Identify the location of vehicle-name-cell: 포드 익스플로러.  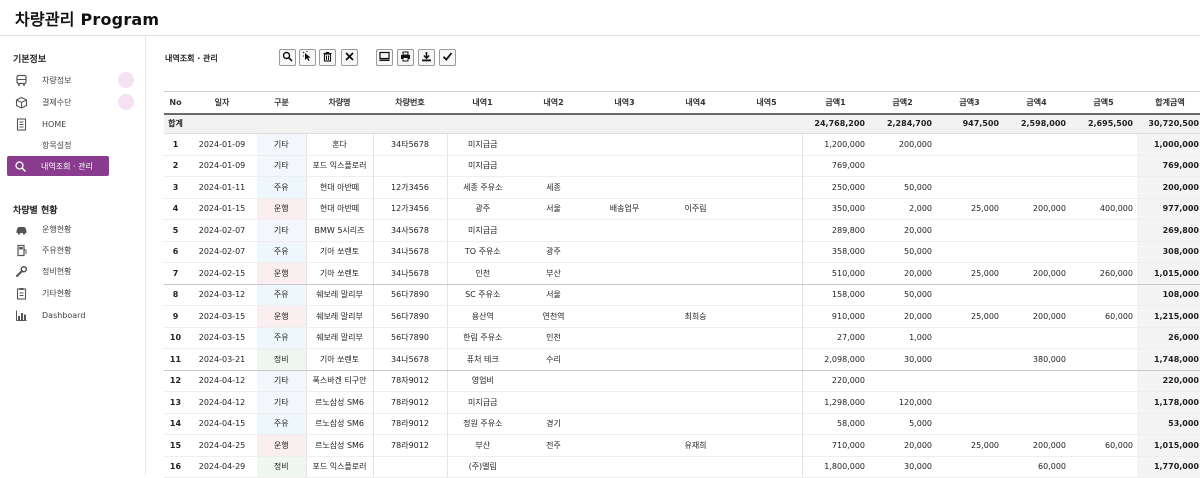
(339, 467).